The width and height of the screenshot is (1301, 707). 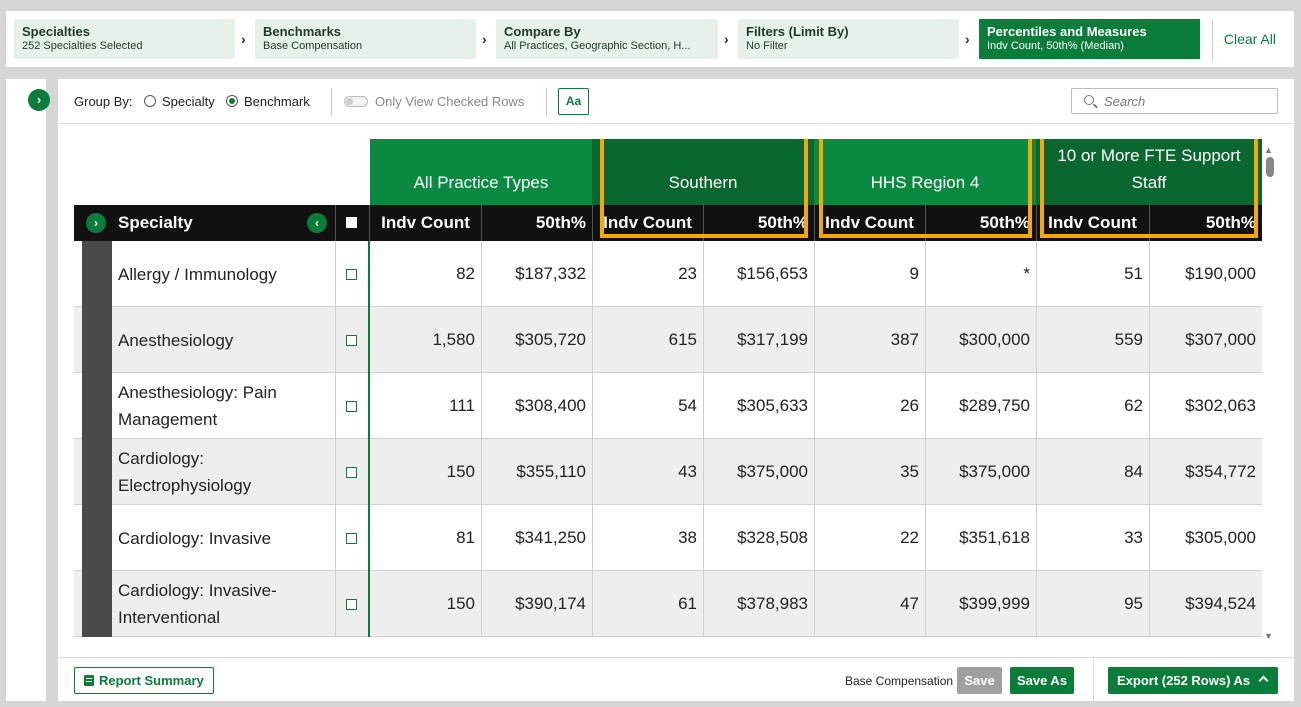 I want to click on indv-count-cell: 38, so click(x=687, y=537).